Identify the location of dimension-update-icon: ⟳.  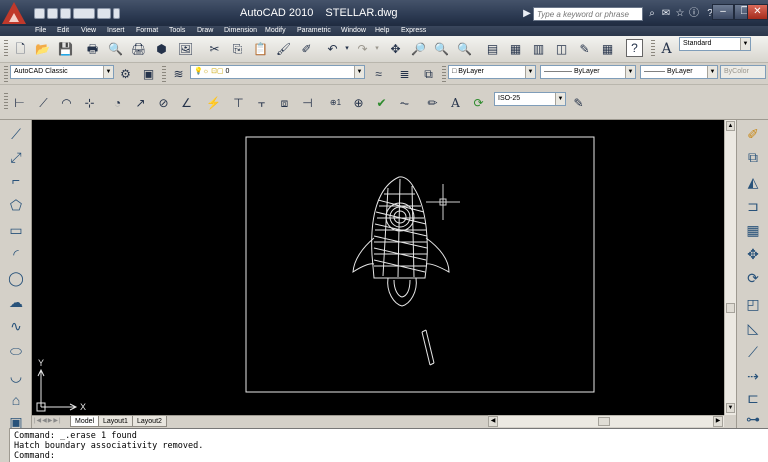
(478, 102).